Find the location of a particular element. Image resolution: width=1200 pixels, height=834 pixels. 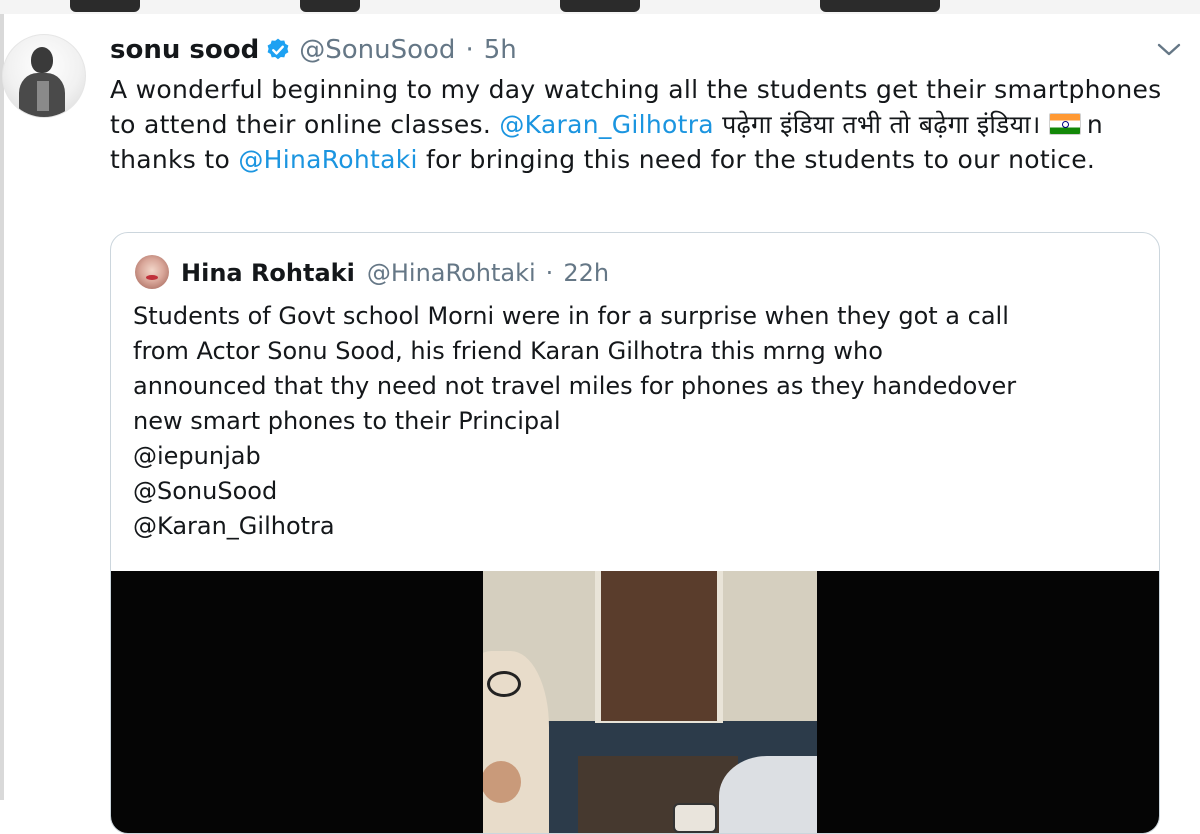

mention-hina-rohtaki: @HinaRohtaki is located at coordinates (327, 159).